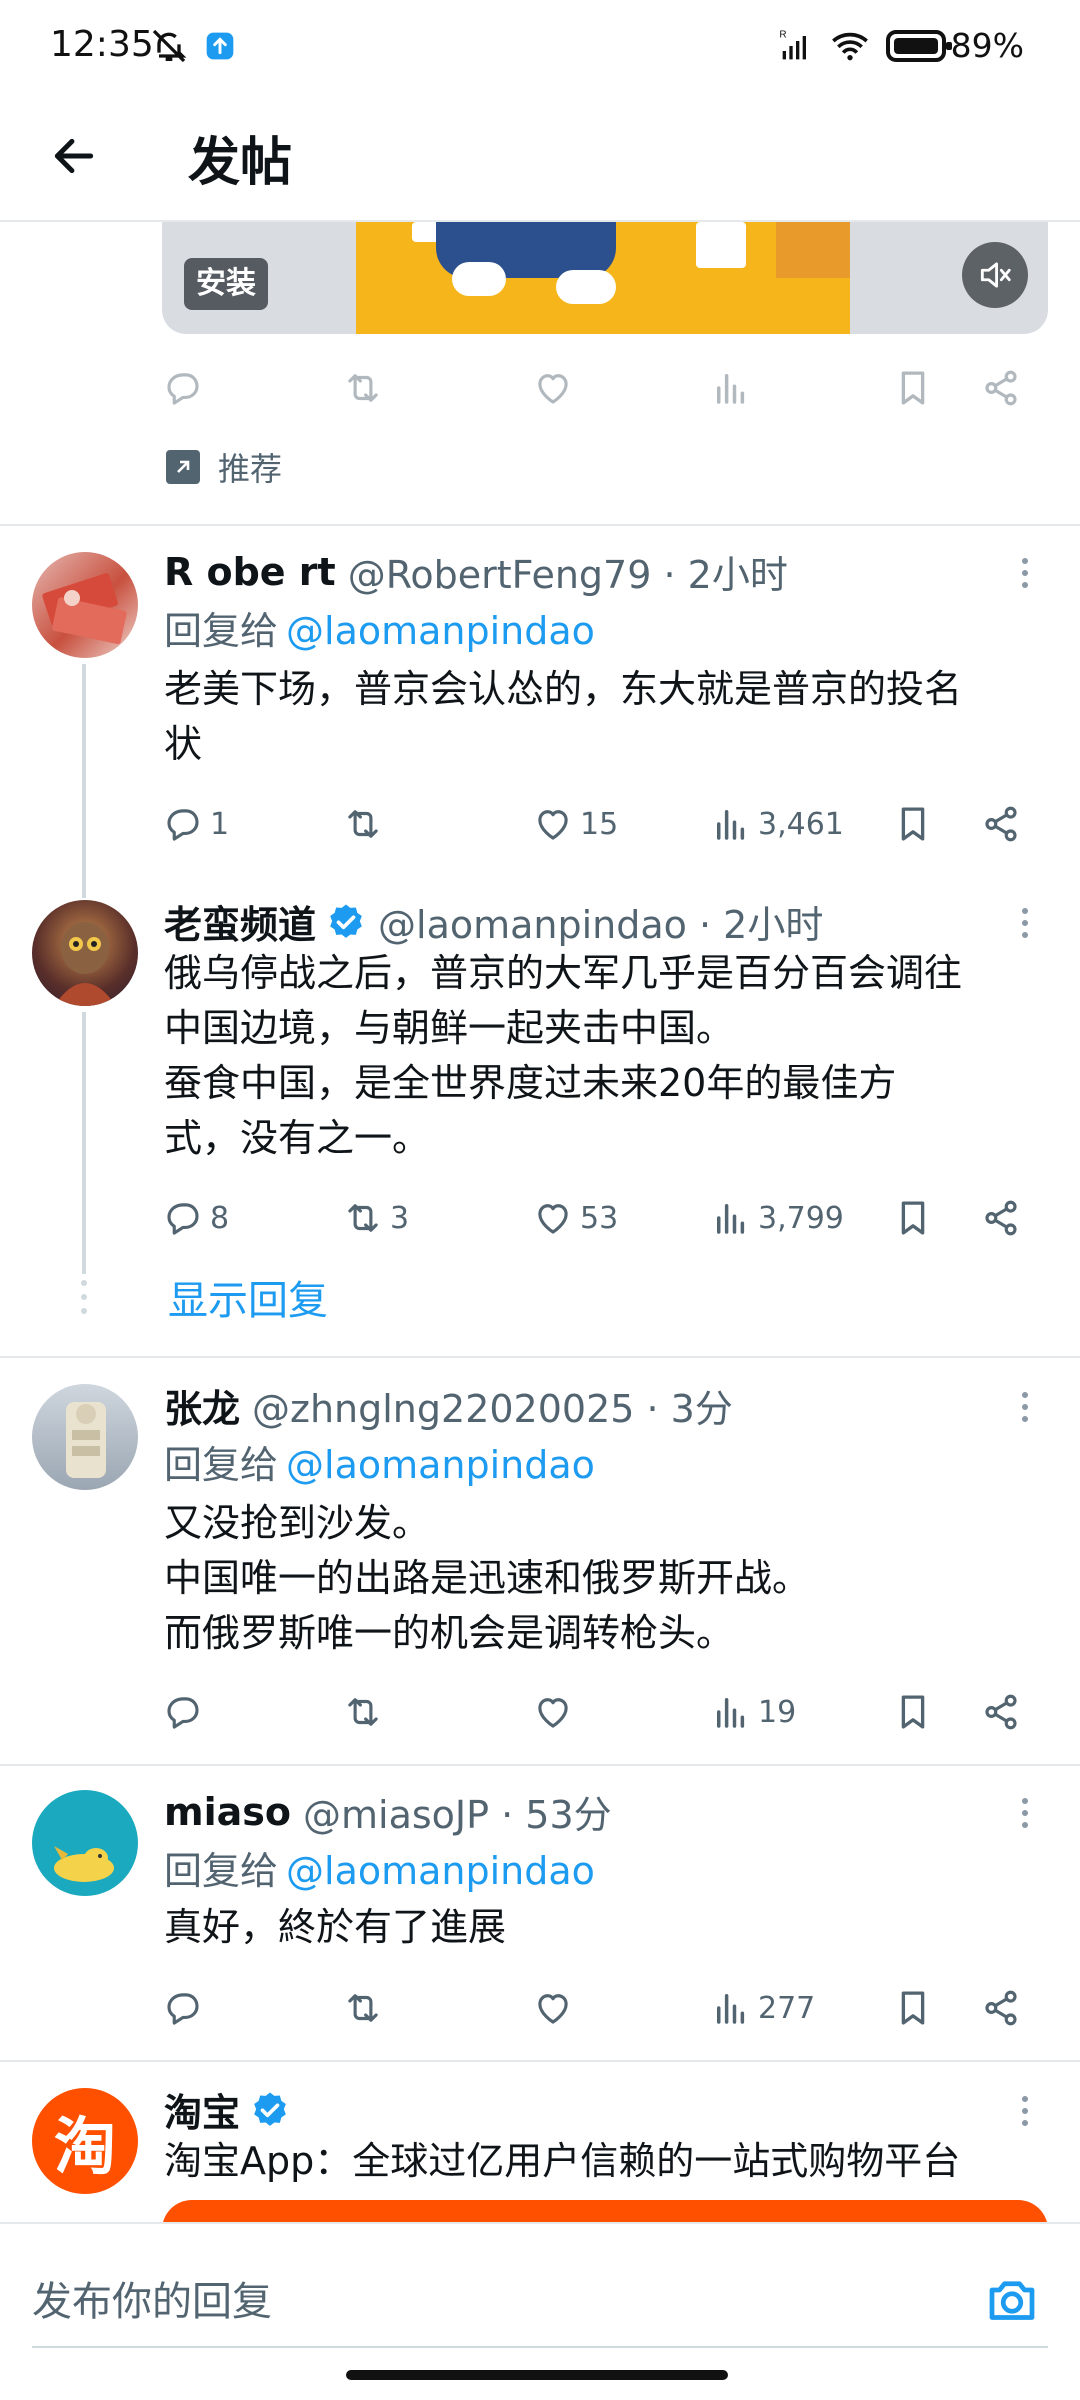 The height and width of the screenshot is (2400, 1080). I want to click on reply-input: 发布你的回复, so click(482, 2302).